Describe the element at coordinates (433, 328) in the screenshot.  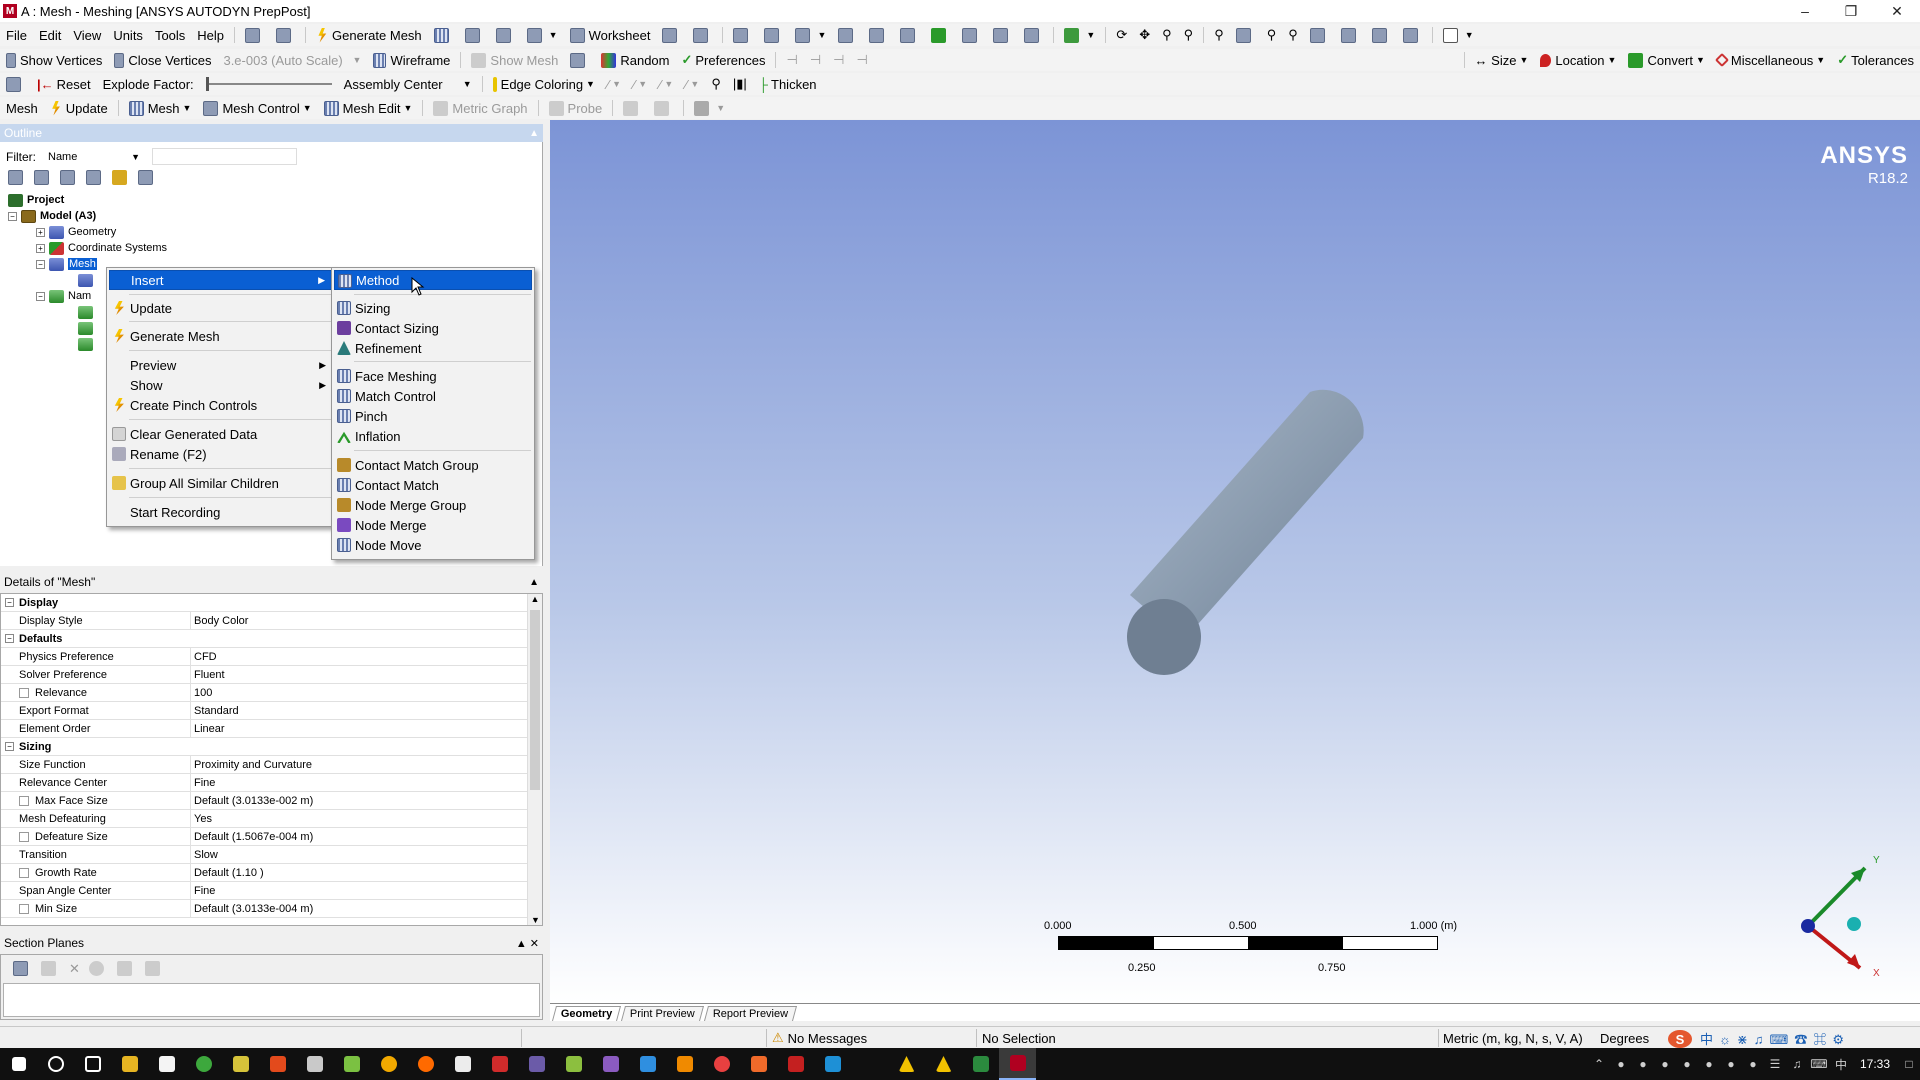
I see `submenu-item-contact-sizing: Contact Sizing` at that location.